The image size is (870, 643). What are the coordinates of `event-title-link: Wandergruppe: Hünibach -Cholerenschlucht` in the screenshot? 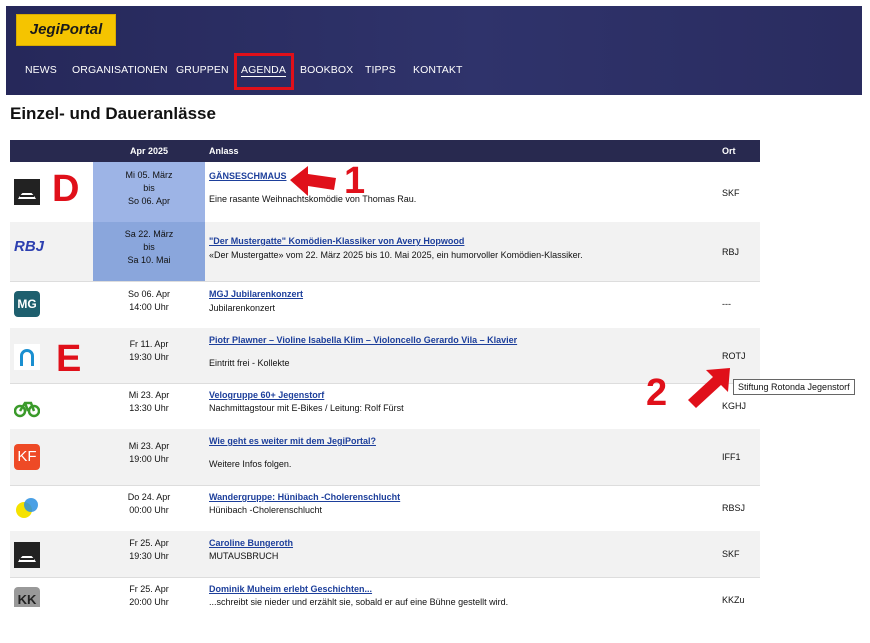 It's located at (304, 497).